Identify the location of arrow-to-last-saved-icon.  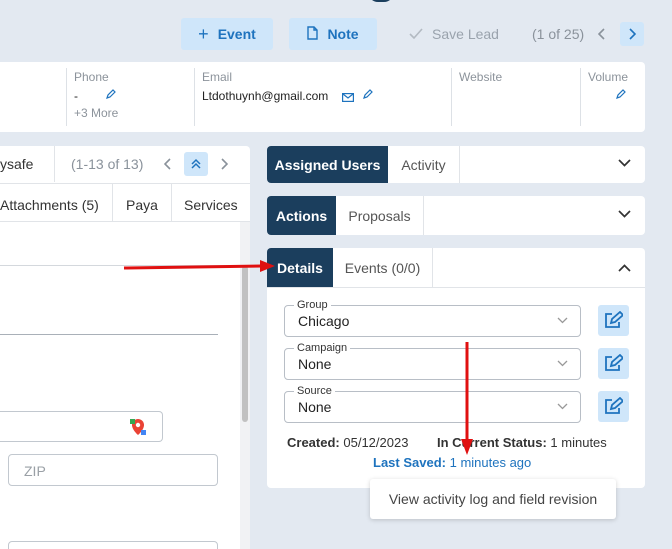
(467, 398).